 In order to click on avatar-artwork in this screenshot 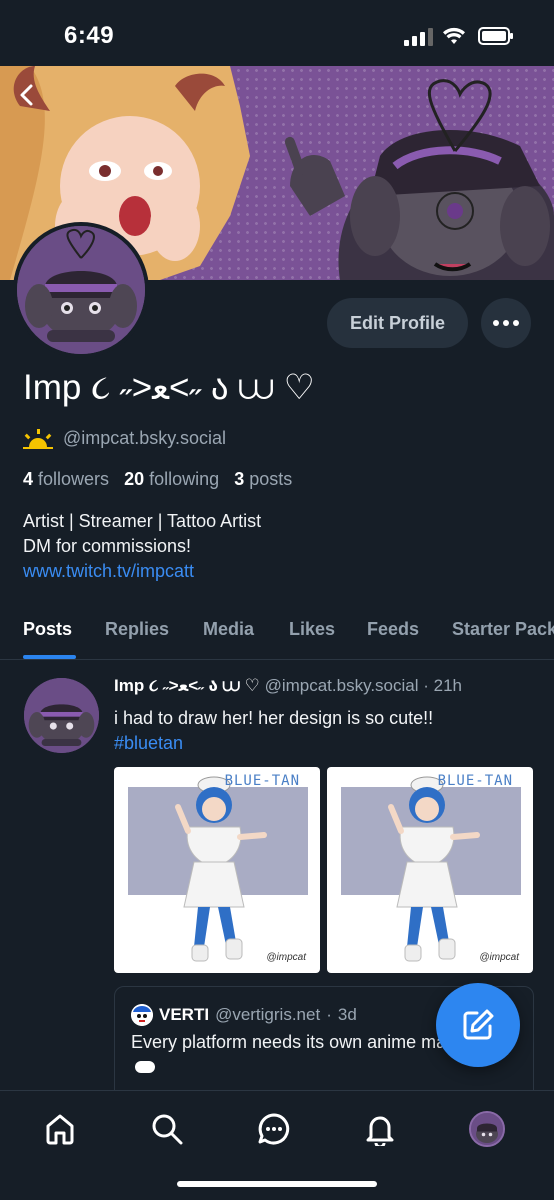, I will do `click(81, 290)`.